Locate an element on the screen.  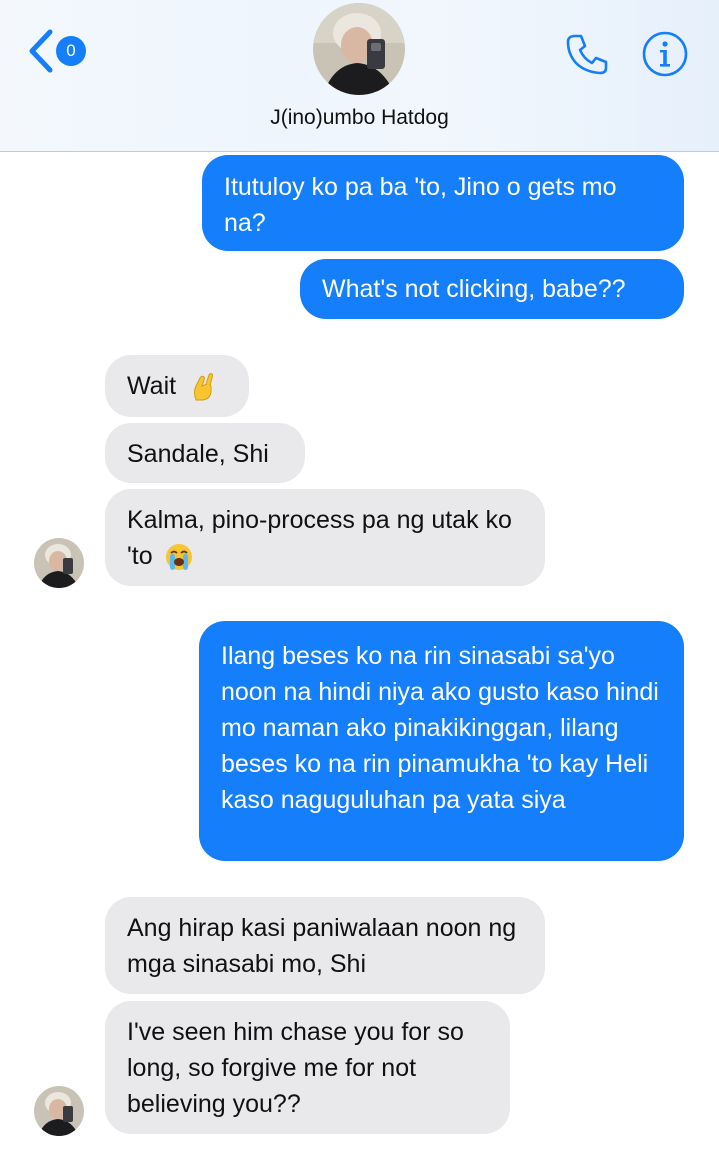
info-icon is located at coordinates (665, 54).